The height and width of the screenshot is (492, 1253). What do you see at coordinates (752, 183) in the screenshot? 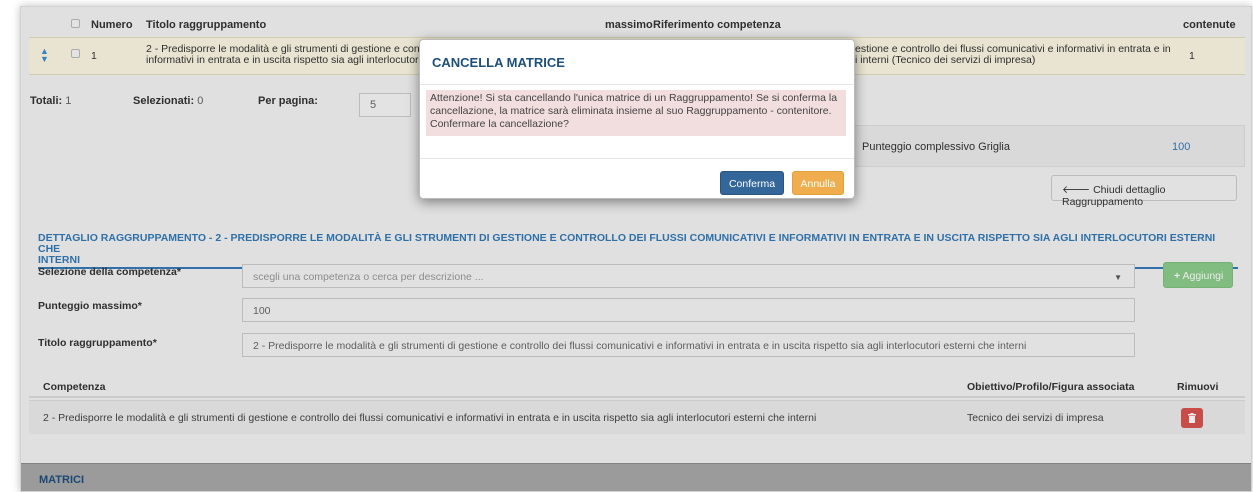
I see `conferma-button: Conferma` at bounding box center [752, 183].